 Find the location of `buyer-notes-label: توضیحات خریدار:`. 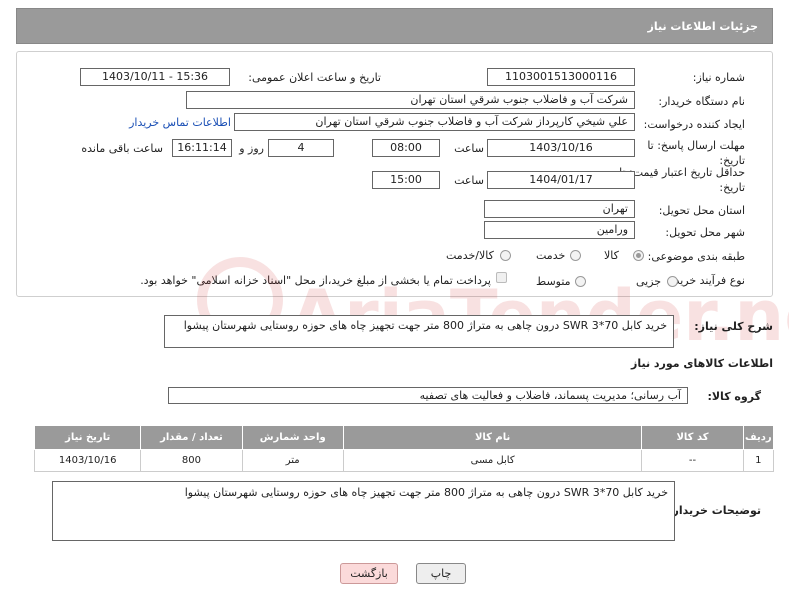

buyer-notes-label: توضیحات خریدار: is located at coordinates (714, 510).